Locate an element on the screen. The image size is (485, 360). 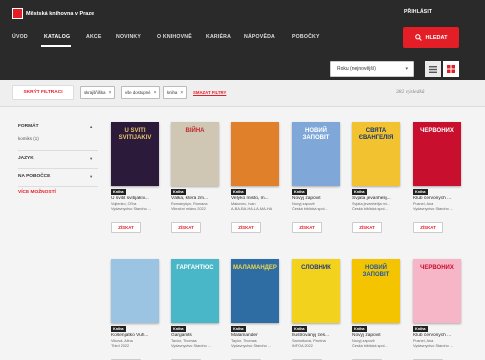
nav-kariera: KARIÉRA is located at coordinates (218, 37).